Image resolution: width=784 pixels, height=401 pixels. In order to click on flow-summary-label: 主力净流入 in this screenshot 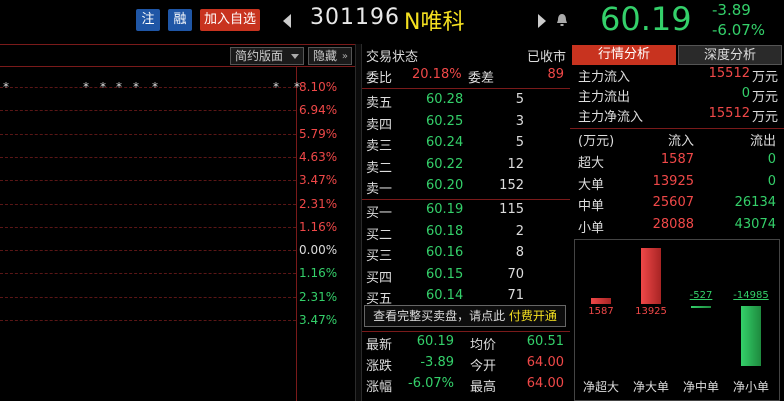, I will do `click(611, 117)`.